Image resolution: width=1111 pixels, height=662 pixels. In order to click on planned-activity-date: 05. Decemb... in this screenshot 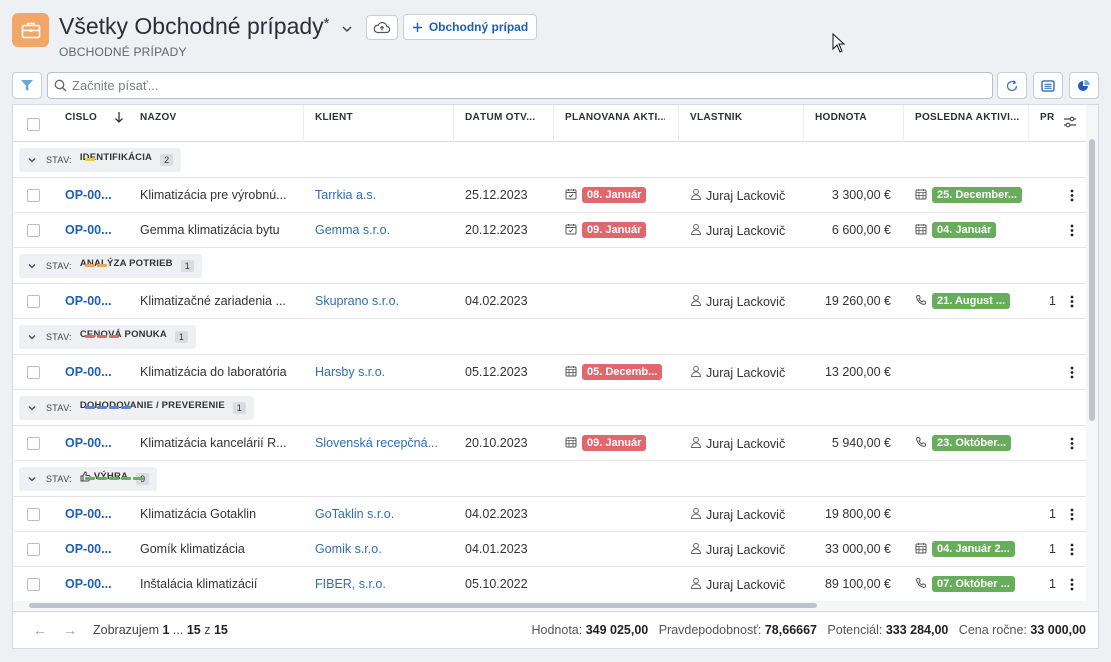, I will do `click(622, 372)`.